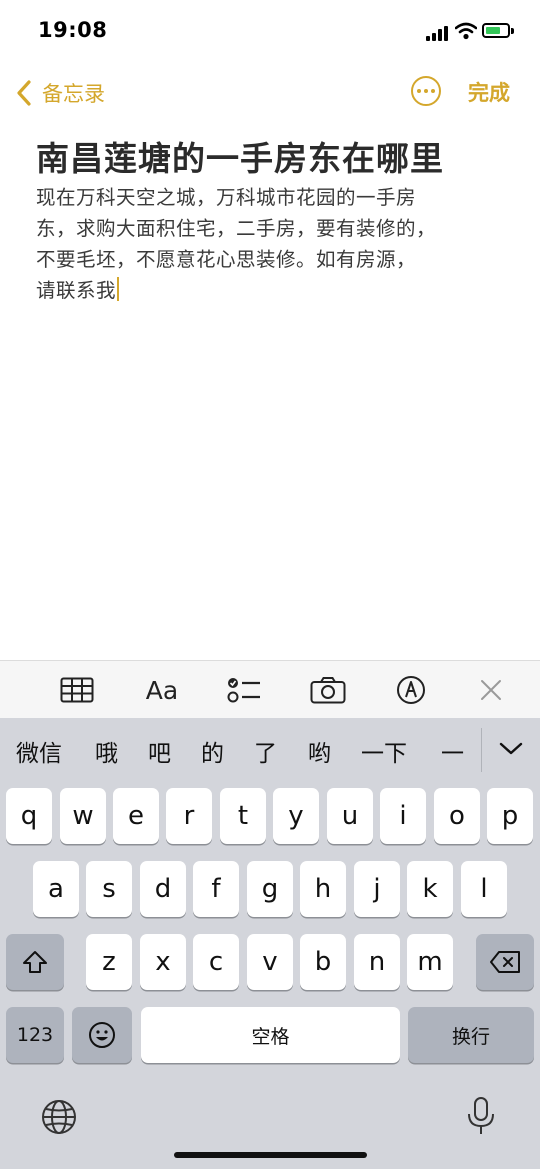  I want to click on table-button, so click(77, 690).